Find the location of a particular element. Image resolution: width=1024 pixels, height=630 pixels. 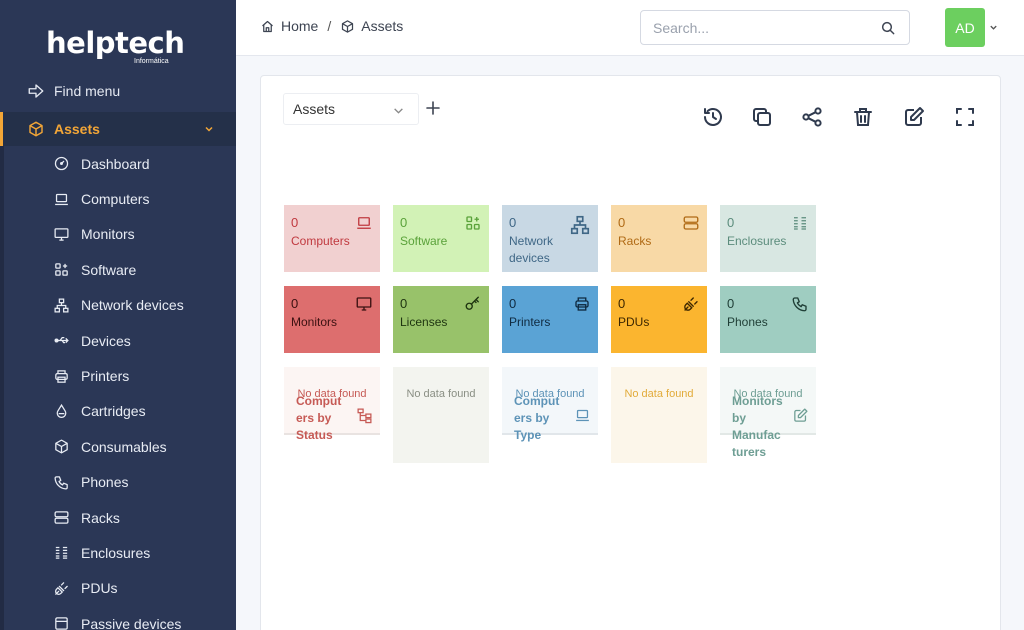

share-icon is located at coordinates (812, 117).